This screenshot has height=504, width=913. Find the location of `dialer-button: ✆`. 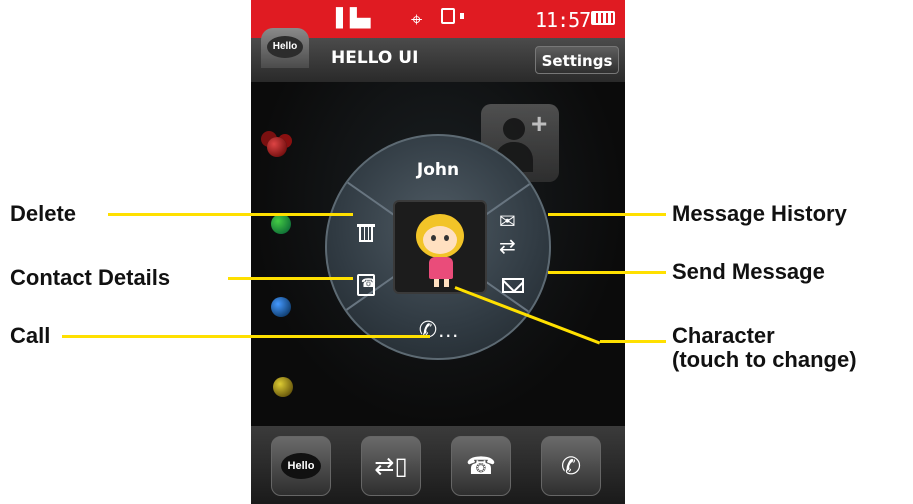

dialer-button: ✆ is located at coordinates (571, 466).